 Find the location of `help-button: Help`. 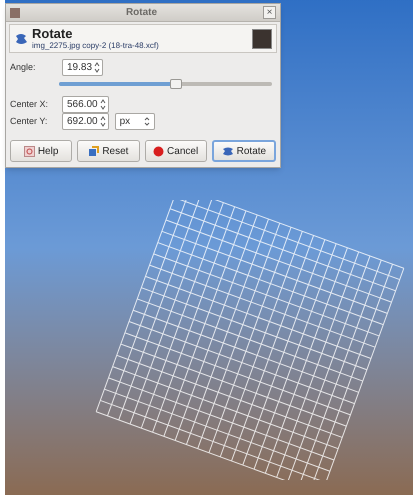

help-button: Help is located at coordinates (41, 151).